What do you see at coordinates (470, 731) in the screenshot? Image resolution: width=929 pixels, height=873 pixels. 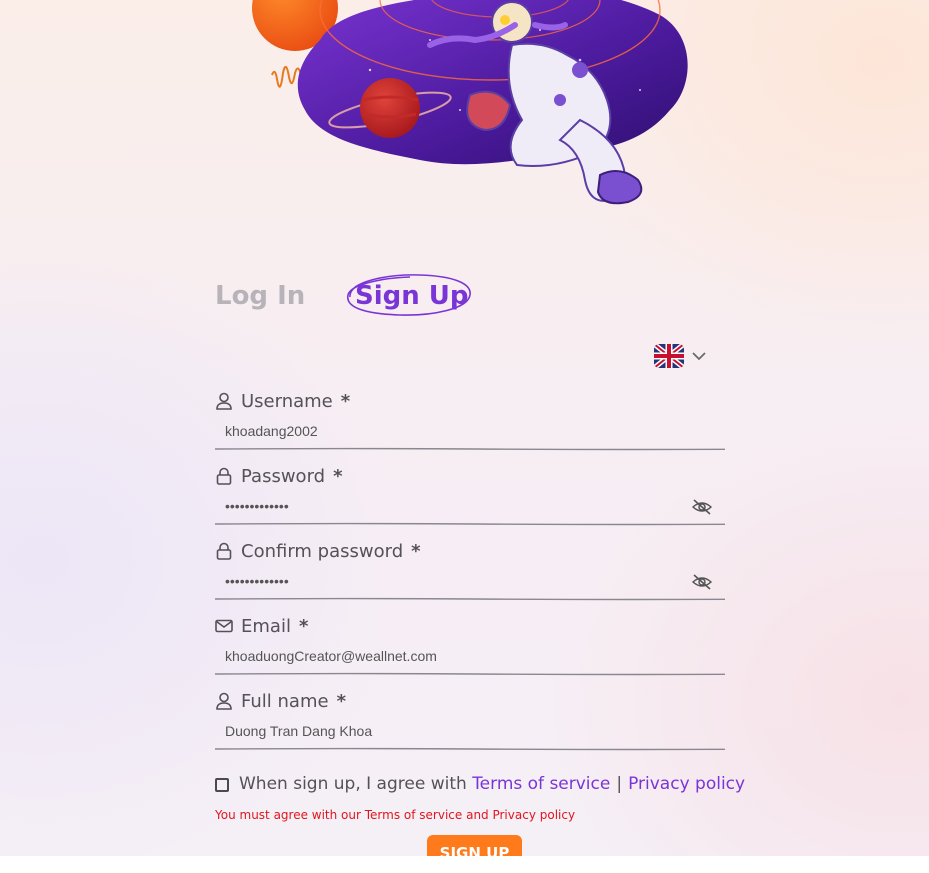 I see `full-name-input` at bounding box center [470, 731].